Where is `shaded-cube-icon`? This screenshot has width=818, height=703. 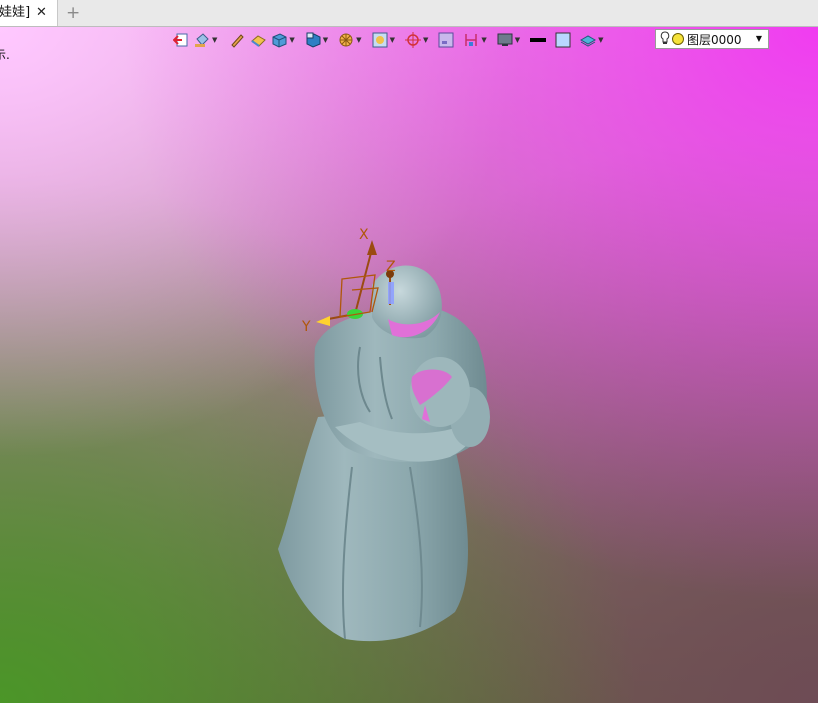
shaded-cube-icon is located at coordinates (279, 40).